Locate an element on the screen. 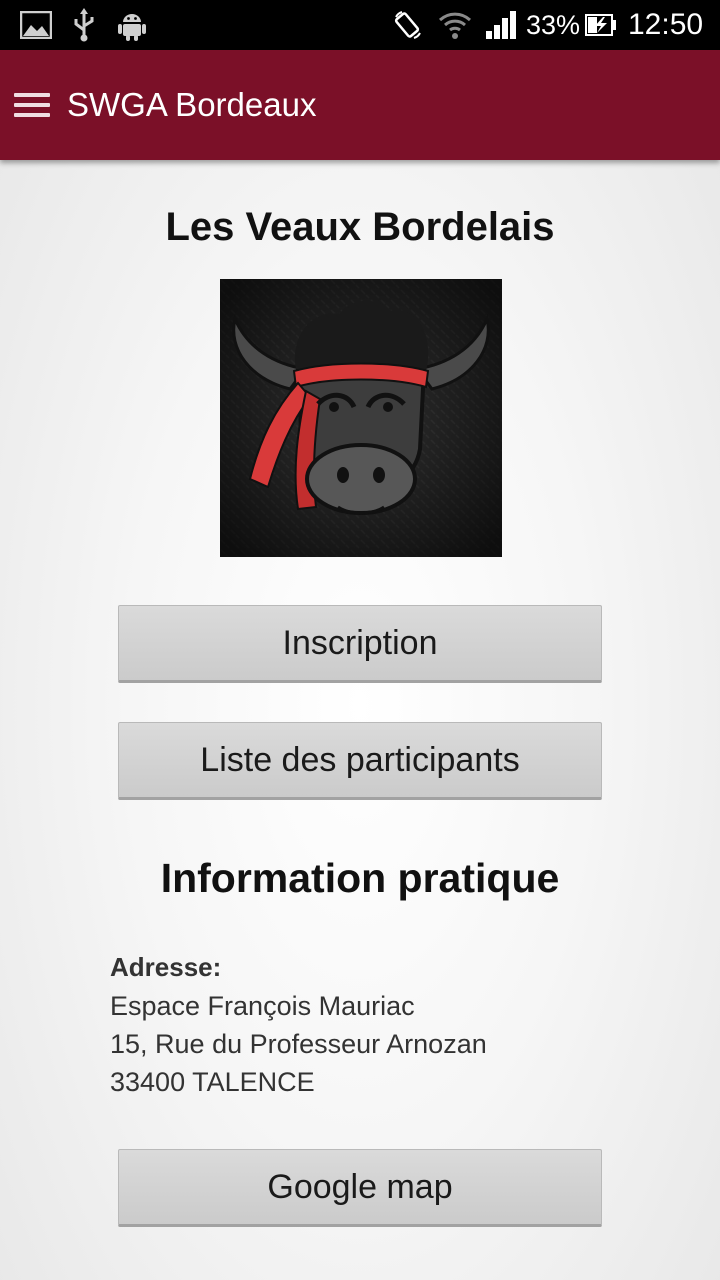 The width and height of the screenshot is (720, 1280). inscription-button: Inscription is located at coordinates (360, 644).